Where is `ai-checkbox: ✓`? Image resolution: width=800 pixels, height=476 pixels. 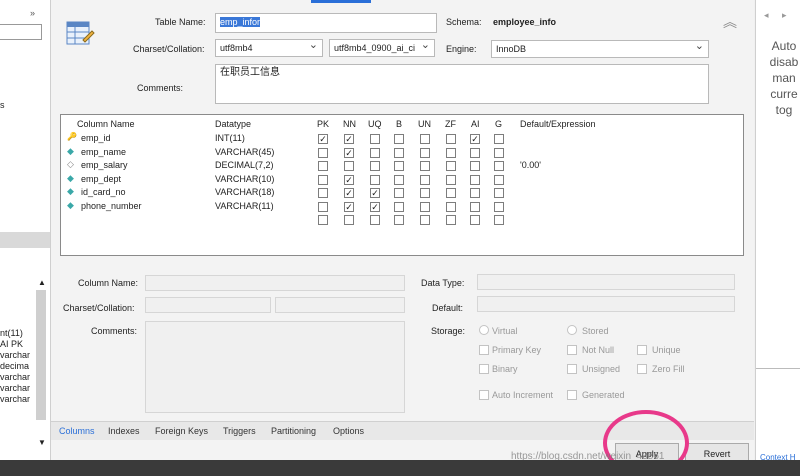
ai-checkbox: ✓ is located at coordinates (475, 139).